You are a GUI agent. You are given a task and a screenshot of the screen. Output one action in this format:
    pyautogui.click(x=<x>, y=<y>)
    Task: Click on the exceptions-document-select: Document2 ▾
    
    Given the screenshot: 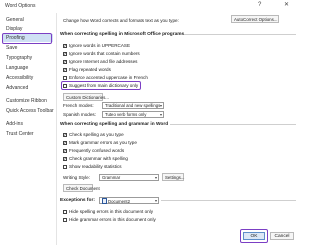 What is the action you would take?
    pyautogui.click(x=129, y=200)
    